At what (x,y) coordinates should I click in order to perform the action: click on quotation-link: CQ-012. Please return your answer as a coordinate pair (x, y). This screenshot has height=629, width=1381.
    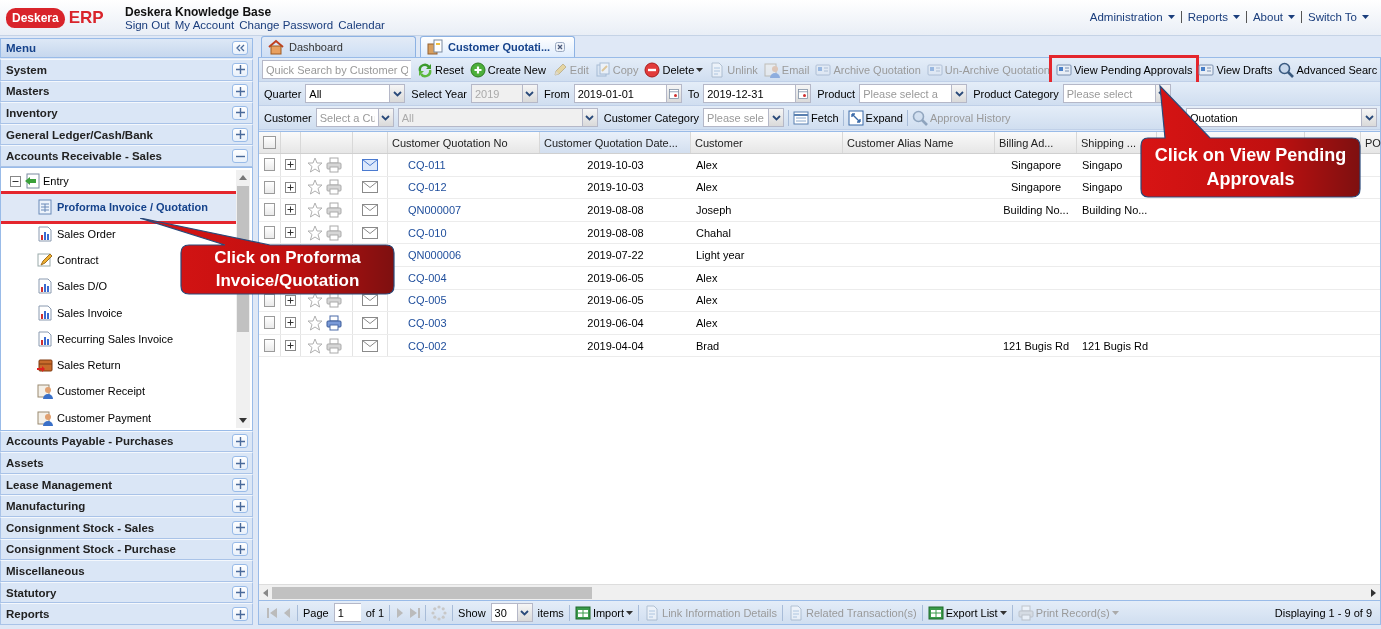
    Looking at the image, I should click on (427, 187).